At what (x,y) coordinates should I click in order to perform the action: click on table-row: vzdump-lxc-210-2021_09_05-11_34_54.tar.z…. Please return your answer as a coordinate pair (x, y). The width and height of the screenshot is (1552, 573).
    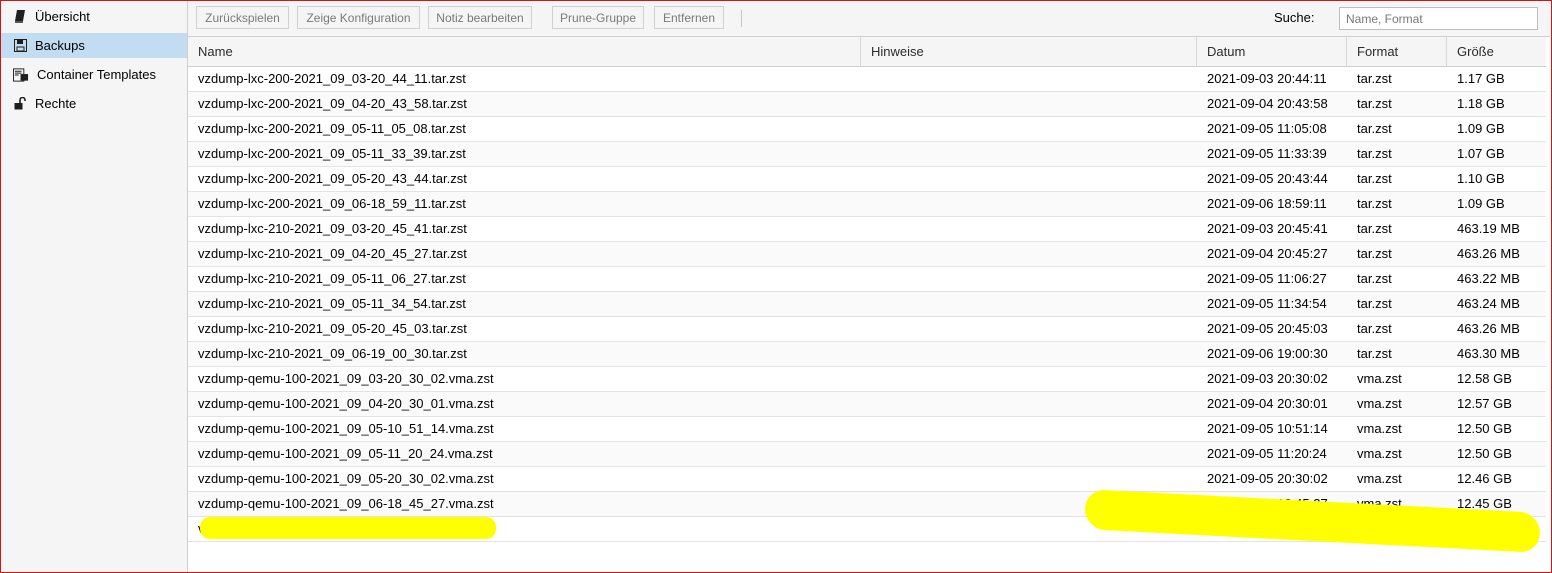
    Looking at the image, I should click on (867, 304).